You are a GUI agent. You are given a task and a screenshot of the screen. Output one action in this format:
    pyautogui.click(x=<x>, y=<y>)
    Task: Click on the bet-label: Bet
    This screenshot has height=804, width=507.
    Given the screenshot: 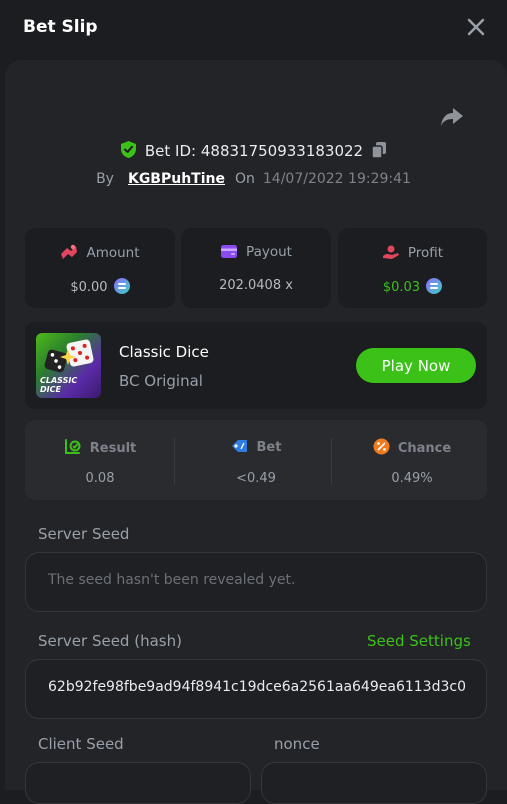 What is the action you would take?
    pyautogui.click(x=256, y=446)
    